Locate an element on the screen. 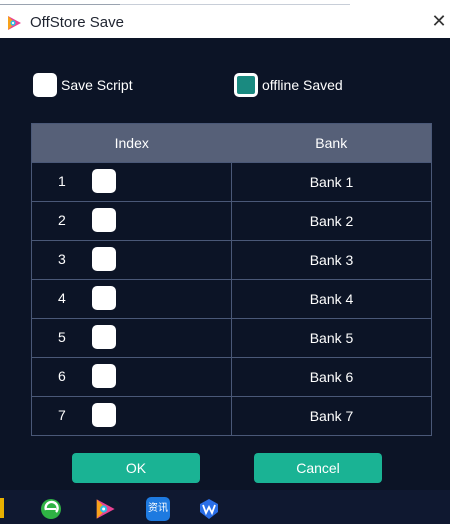 This screenshot has width=450, height=525. cancel-button: Cancel is located at coordinates (318, 468).